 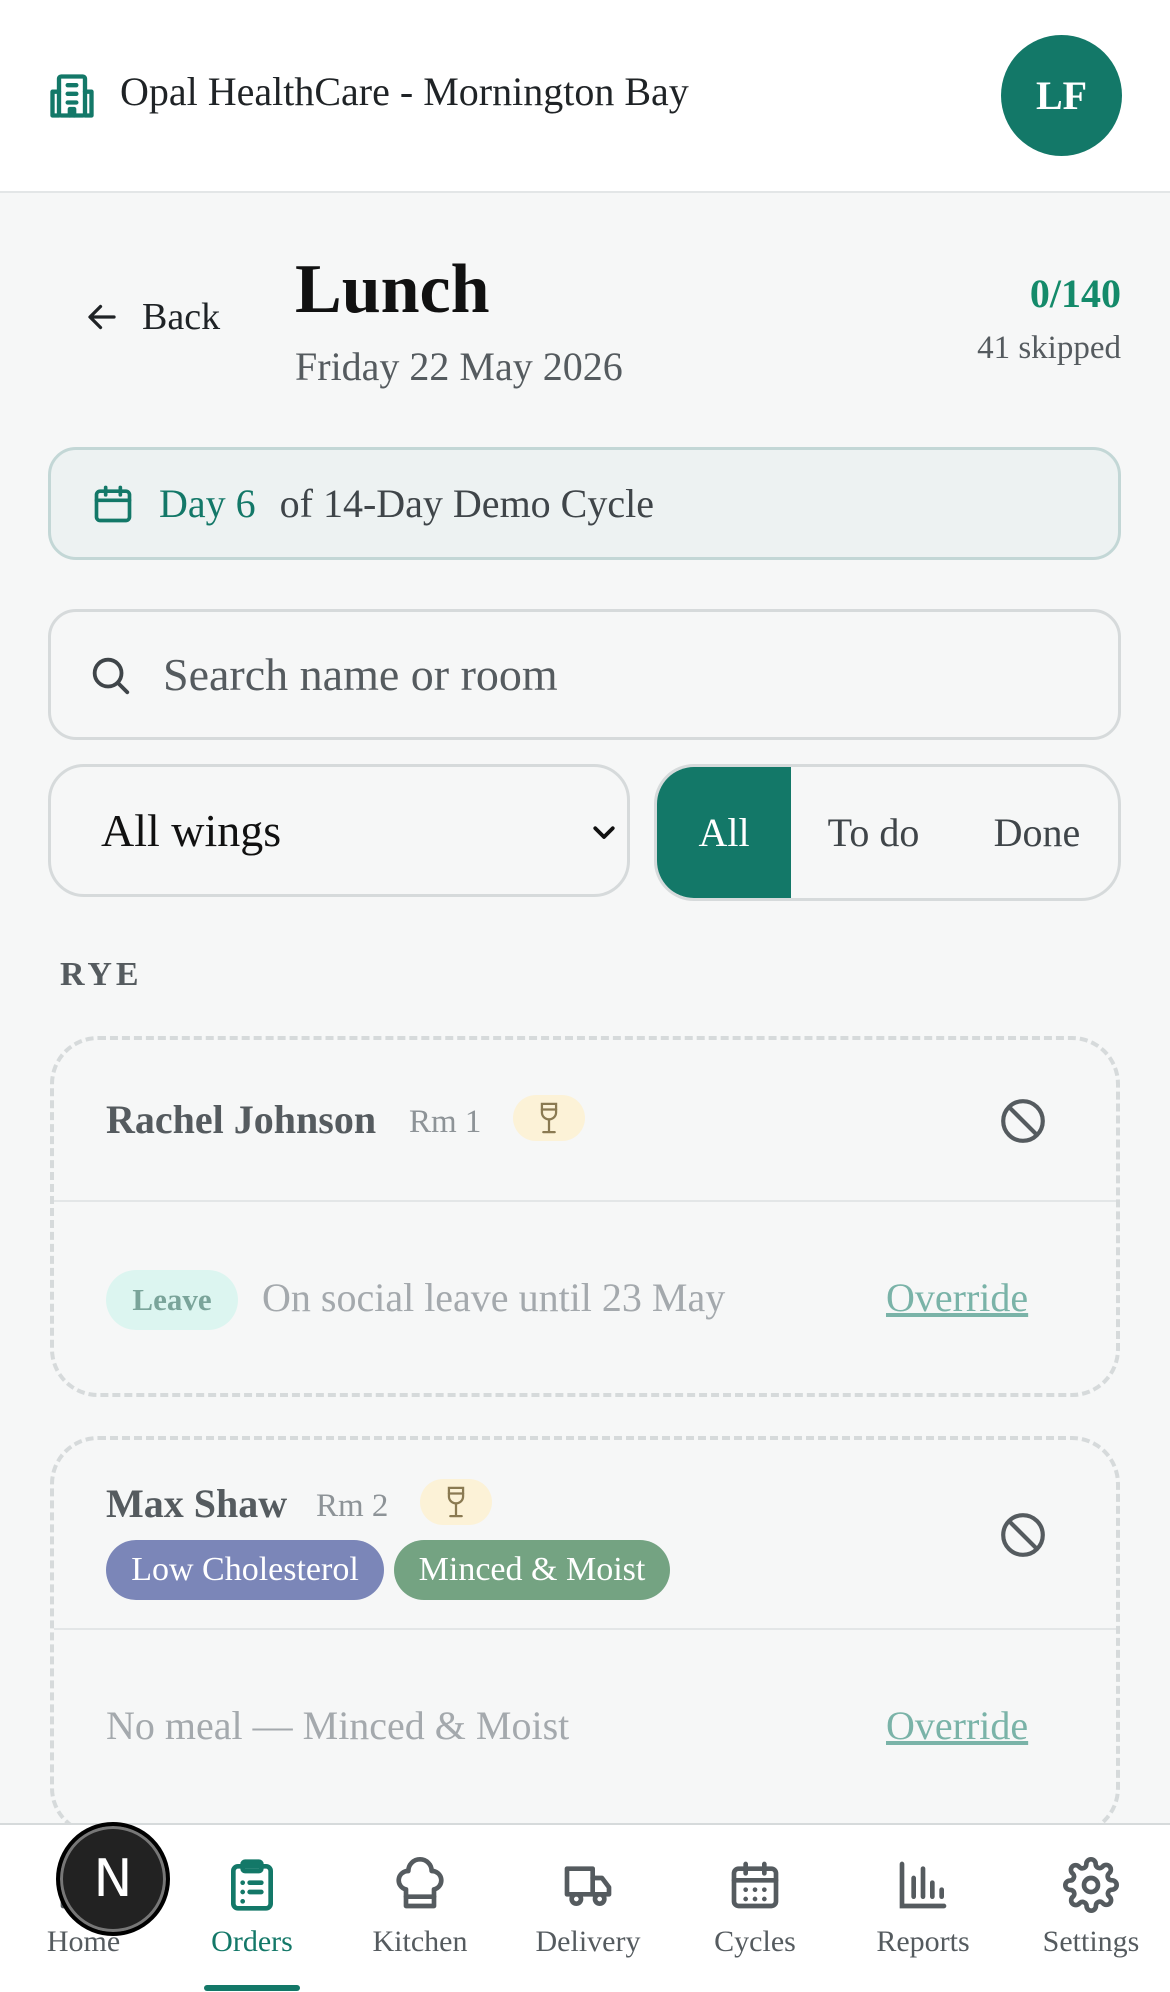 What do you see at coordinates (404, 91) in the screenshot?
I see `facility-name: Opal HealthCare - Mornington Bay` at bounding box center [404, 91].